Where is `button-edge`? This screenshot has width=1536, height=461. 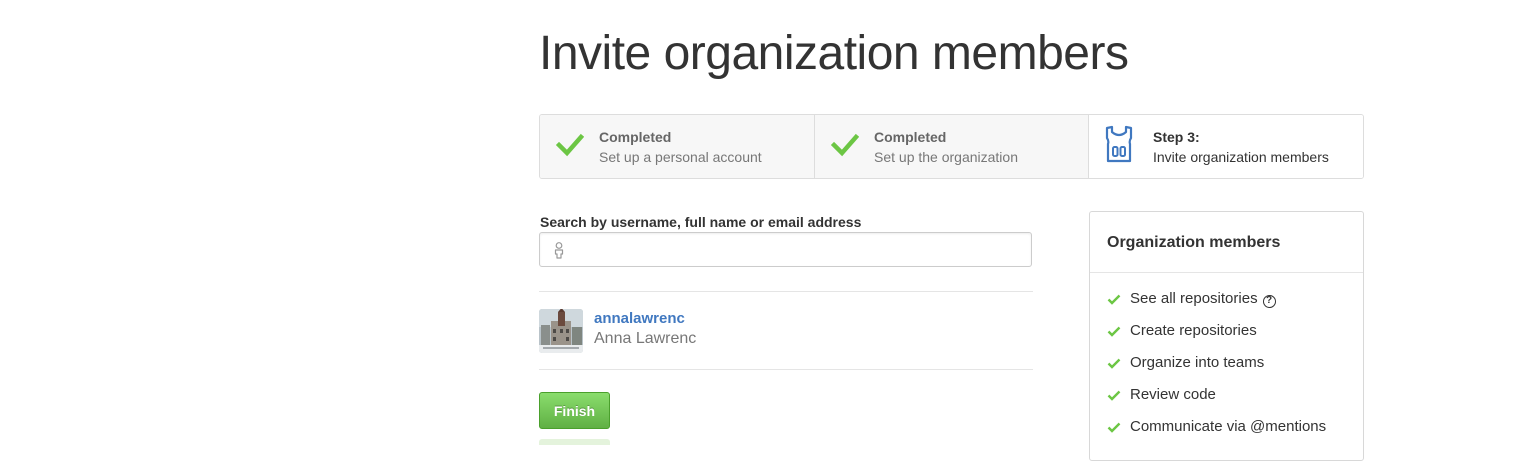
button-edge is located at coordinates (574, 442).